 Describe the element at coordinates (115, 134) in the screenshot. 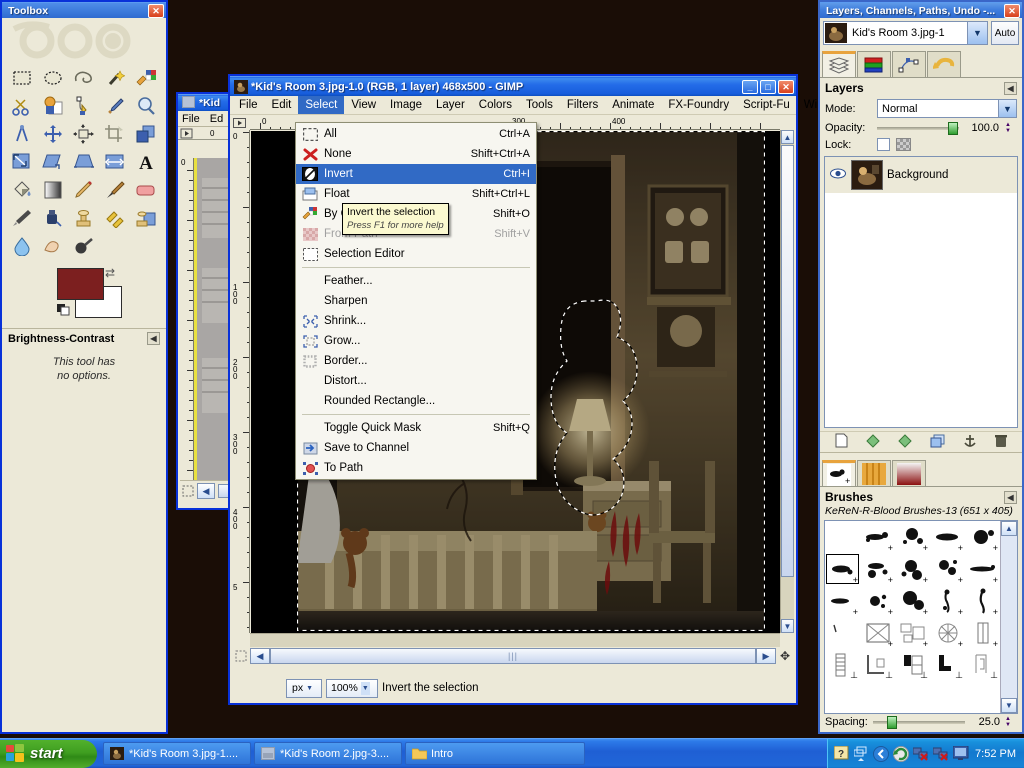

I see `crop-tool` at that location.